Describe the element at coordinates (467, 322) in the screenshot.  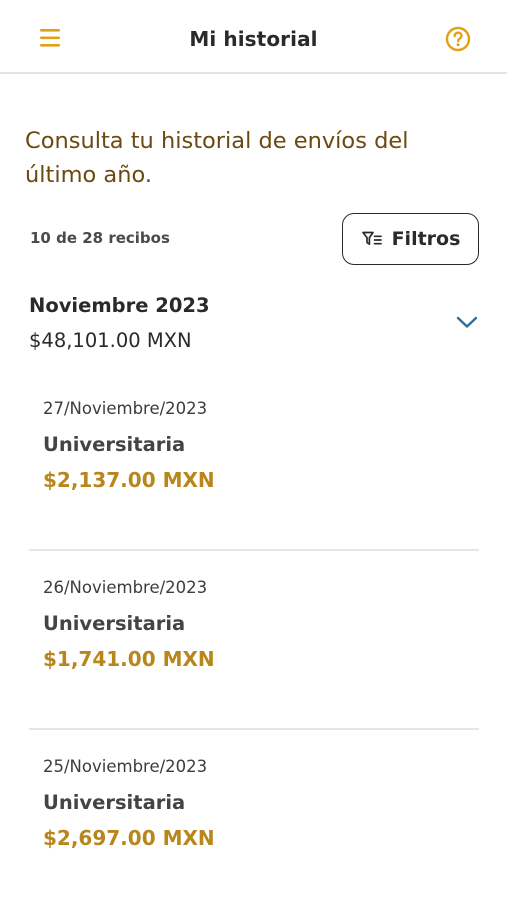
I see `chevron-down-icon` at that location.